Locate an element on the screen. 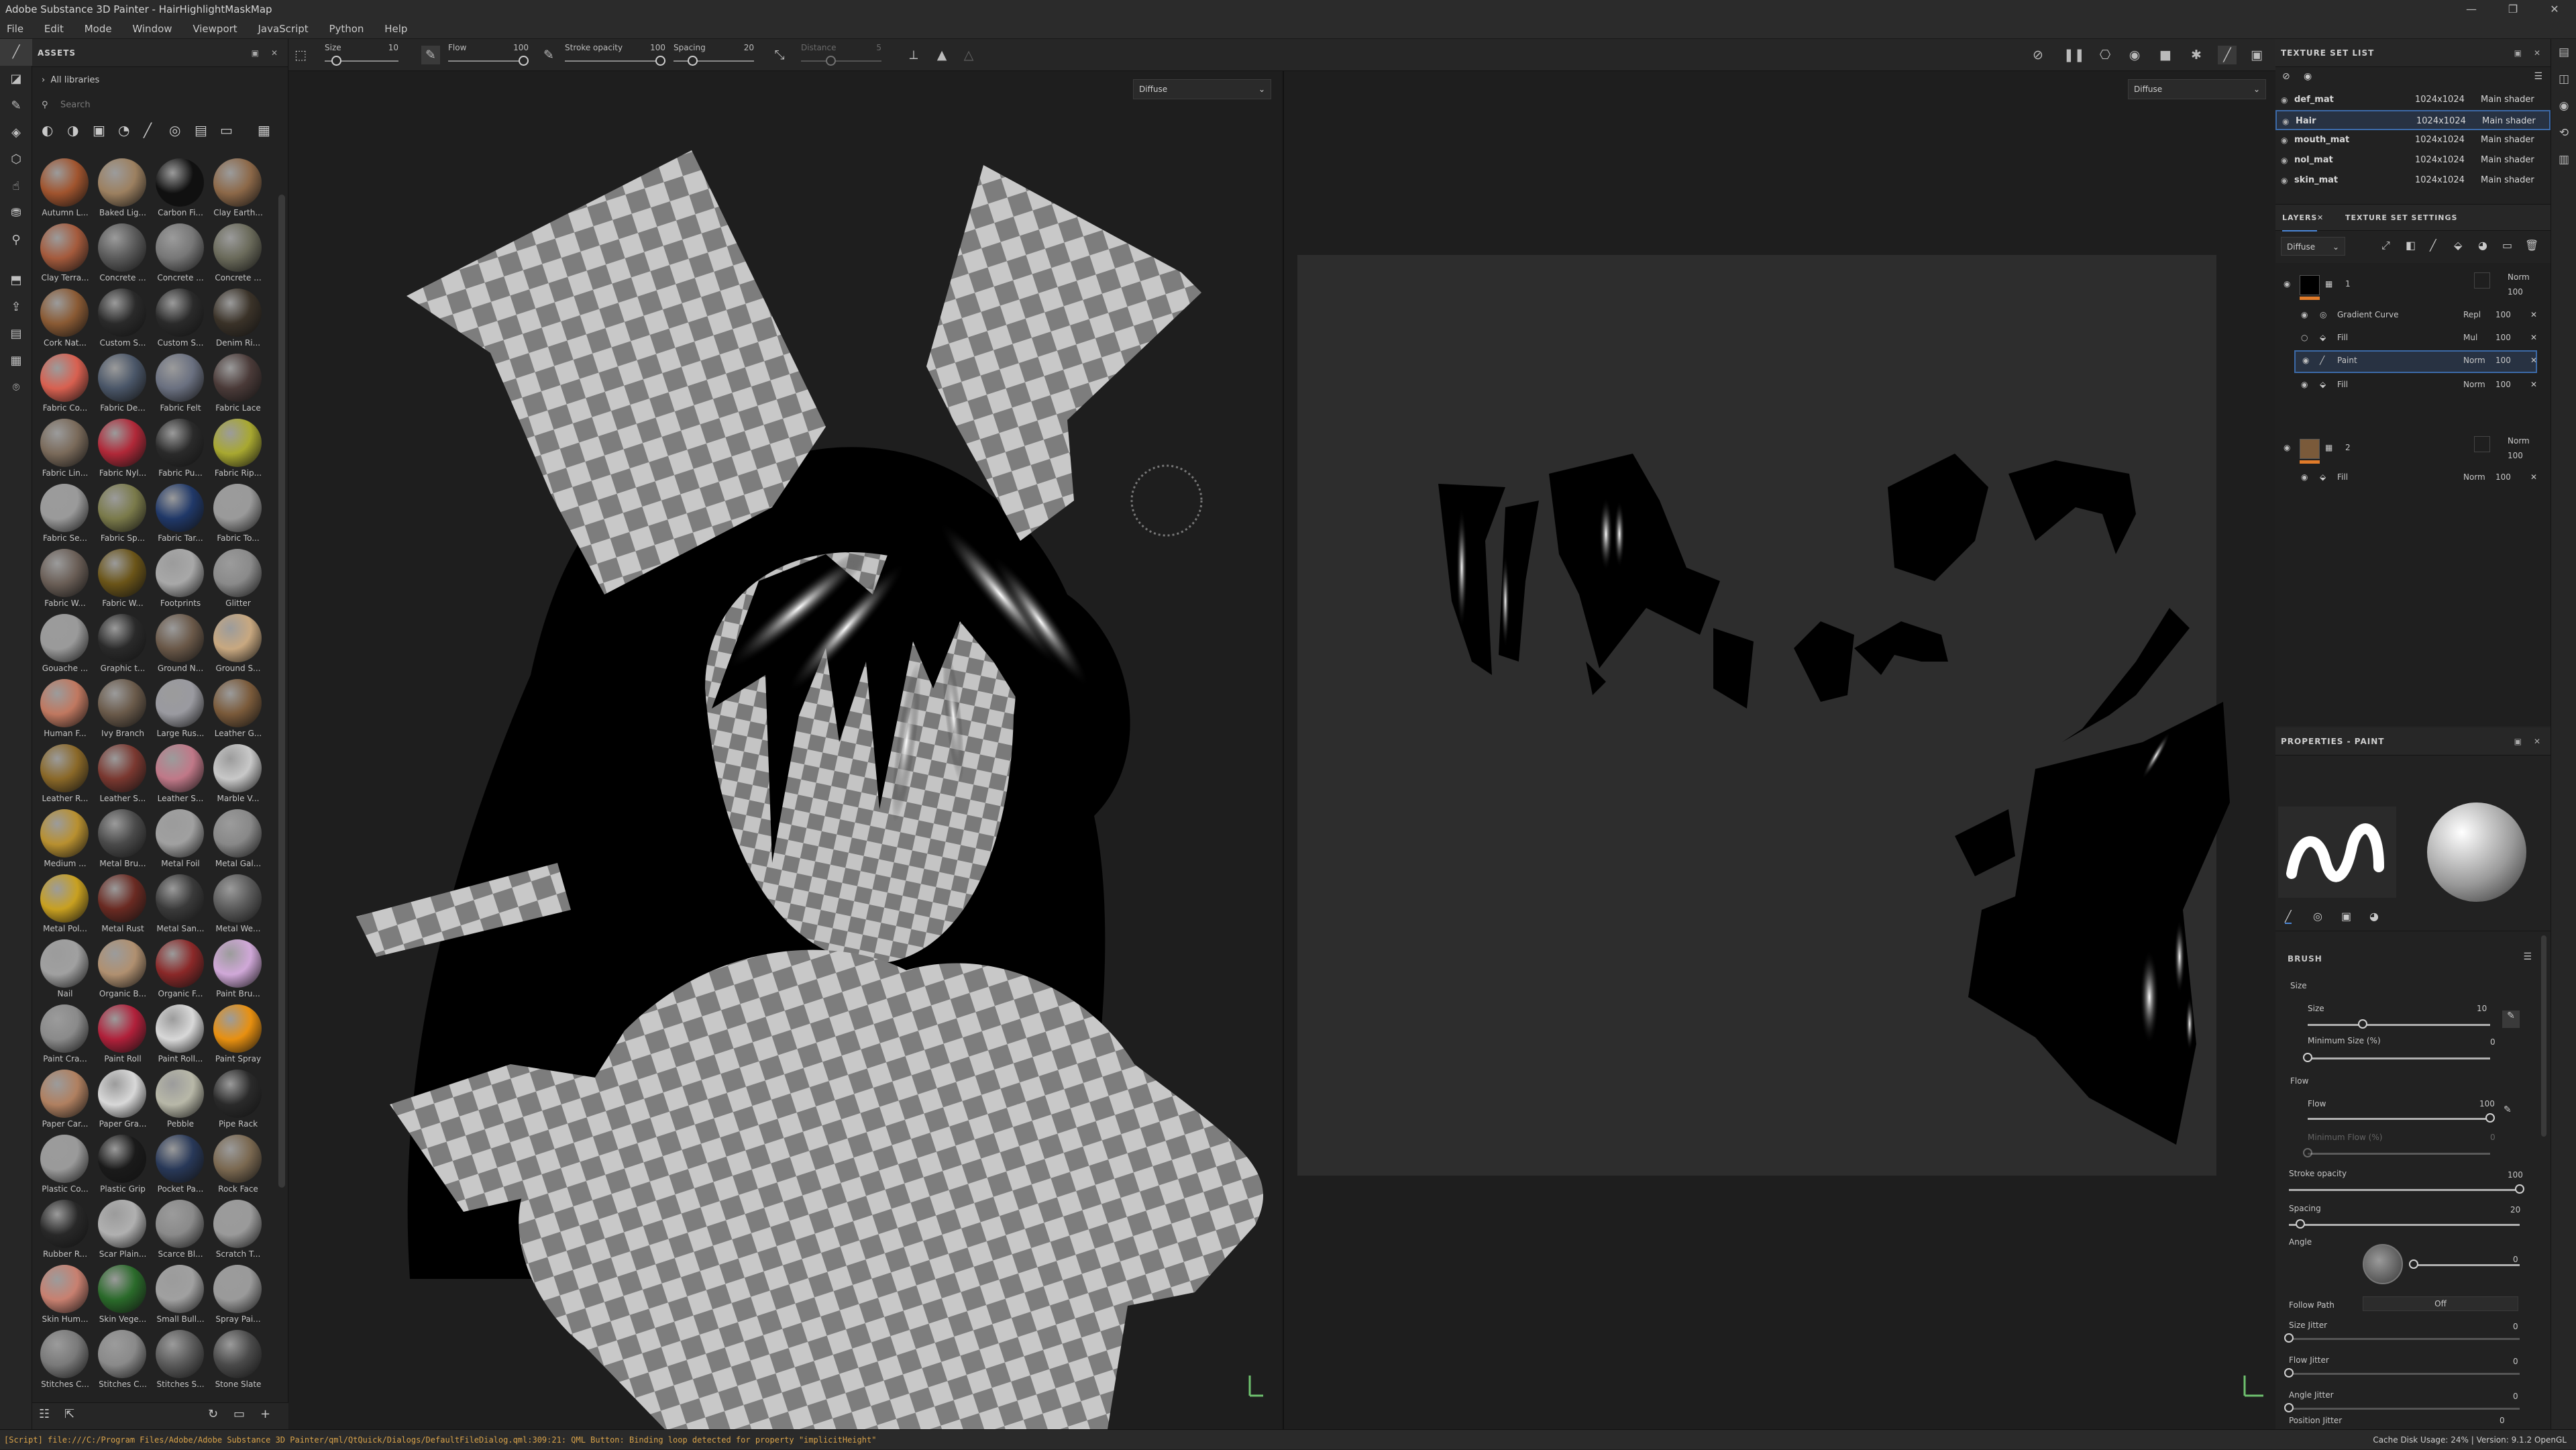 The width and height of the screenshot is (2576, 1450). export-icon: ⇪ is located at coordinates (16, 307).